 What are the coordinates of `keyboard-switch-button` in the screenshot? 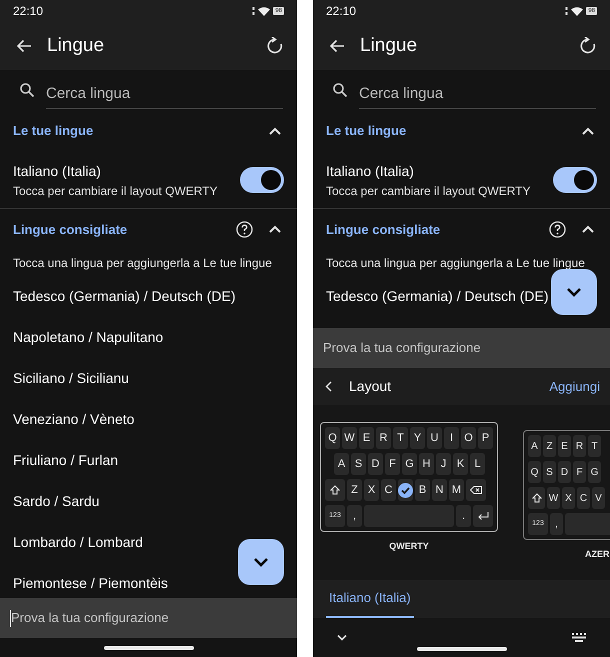 It's located at (579, 637).